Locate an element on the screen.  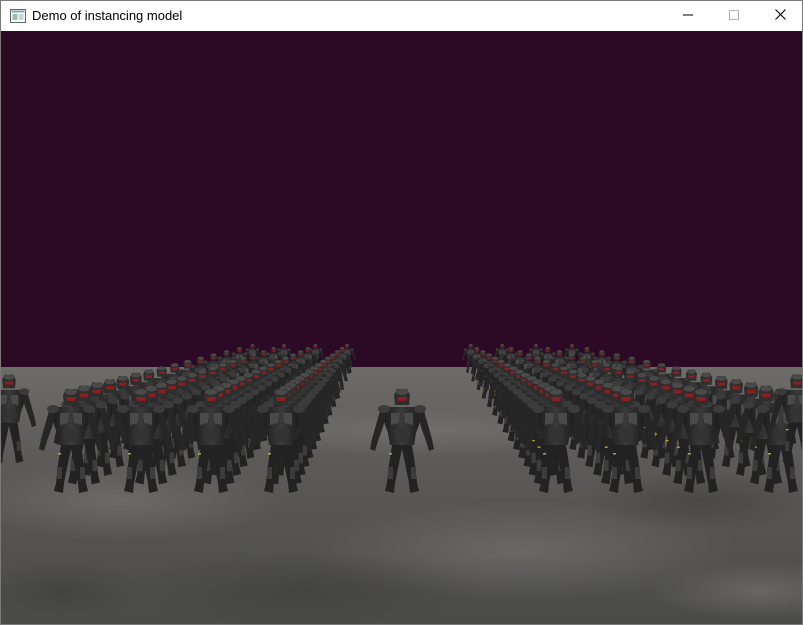
maximize-button is located at coordinates (734, 16).